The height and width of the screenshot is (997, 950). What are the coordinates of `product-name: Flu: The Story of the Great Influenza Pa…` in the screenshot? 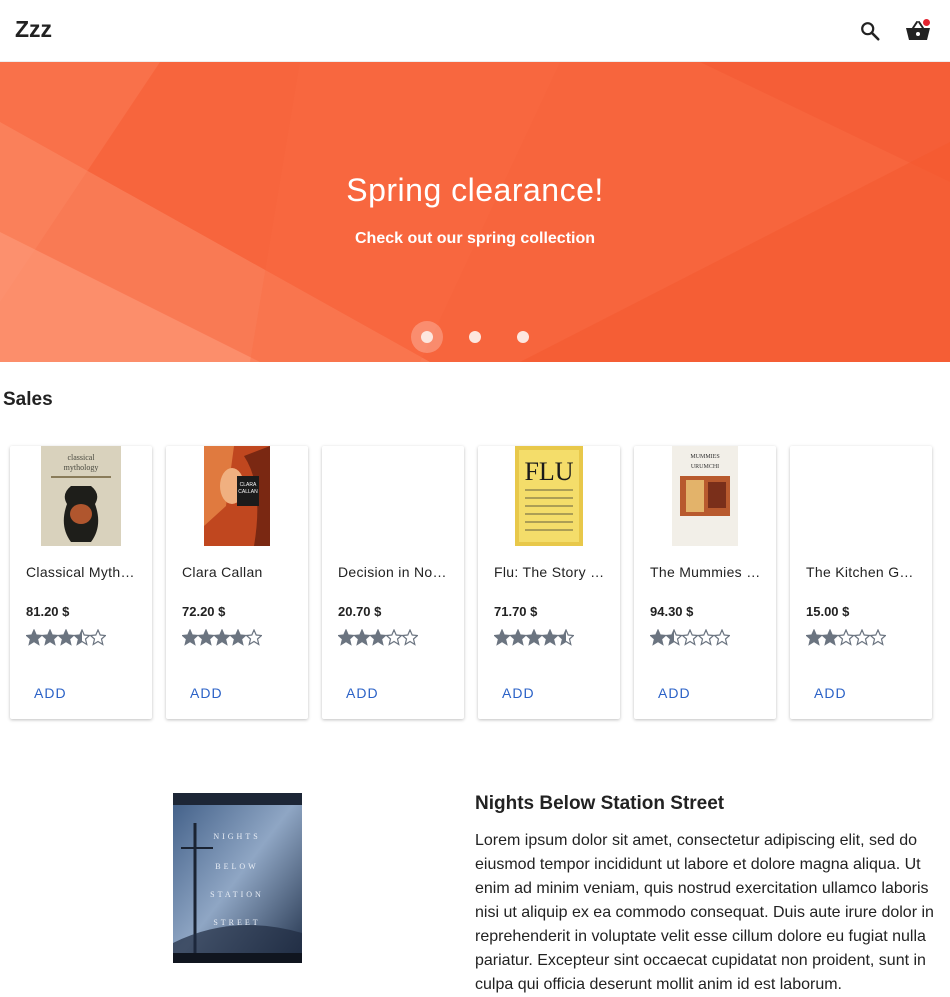 It's located at (550, 572).